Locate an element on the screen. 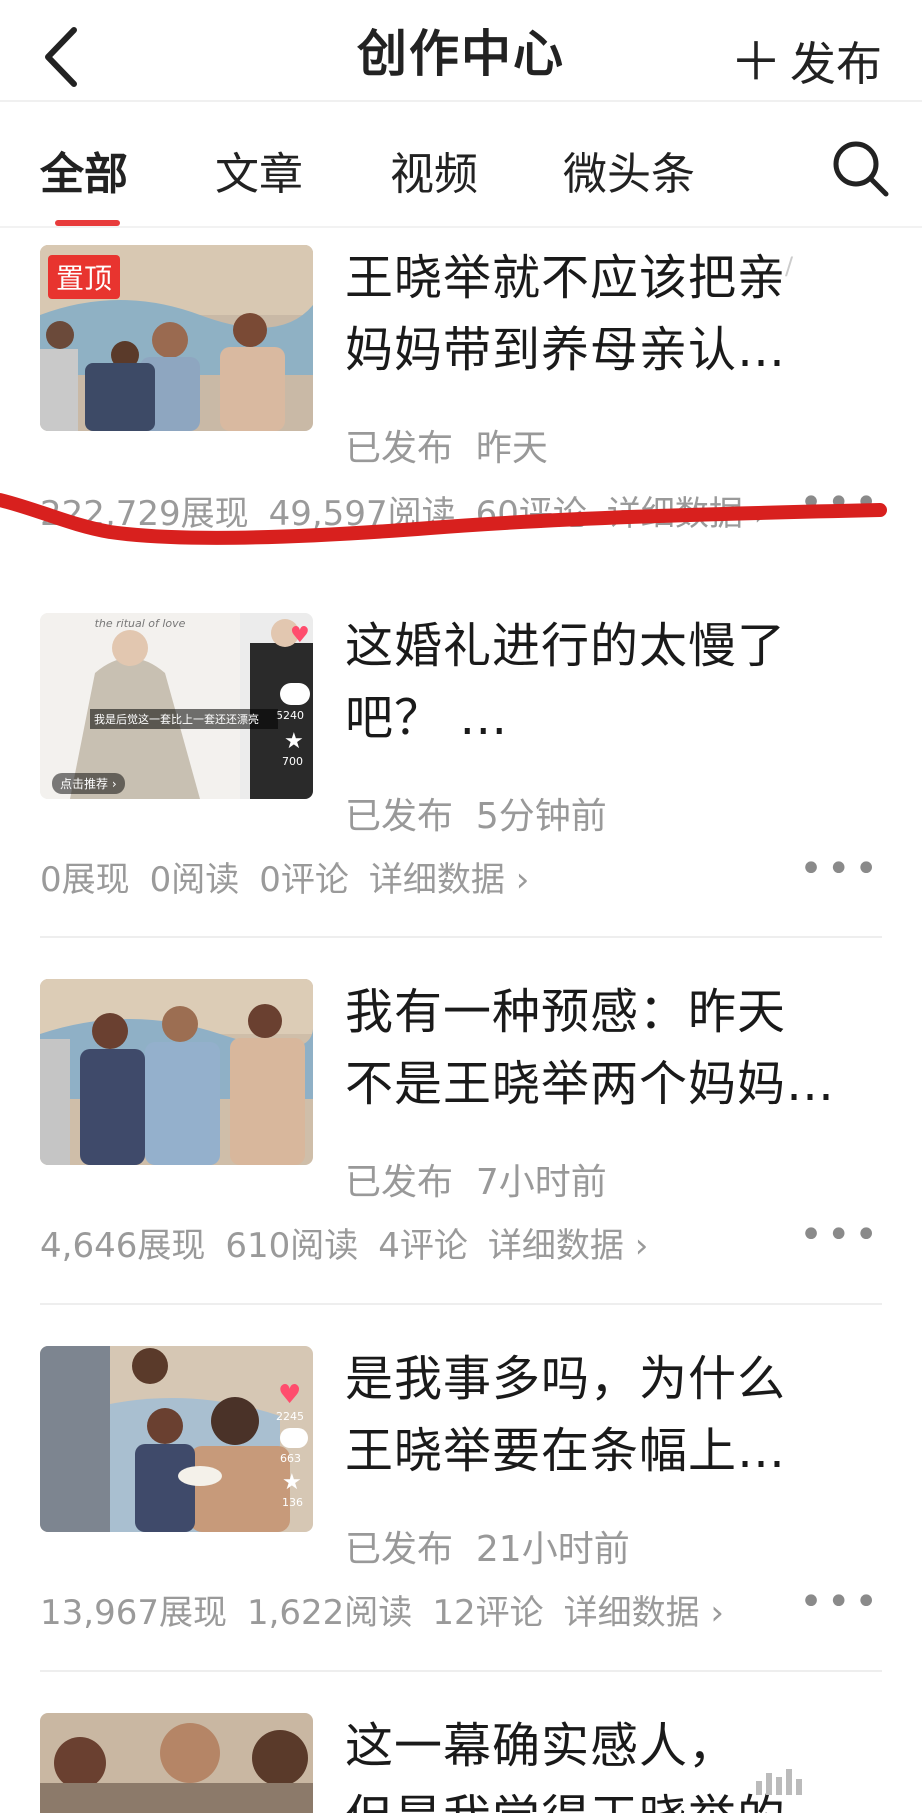  item-stats: 13,967展现 1,622阅读 12评论 详细数据 › is located at coordinates (392, 1609).